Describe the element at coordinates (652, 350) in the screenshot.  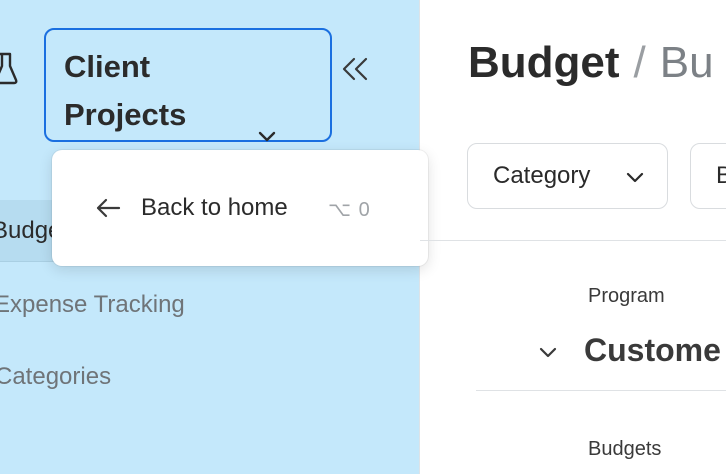
I see `program-group-title: Custome` at that location.